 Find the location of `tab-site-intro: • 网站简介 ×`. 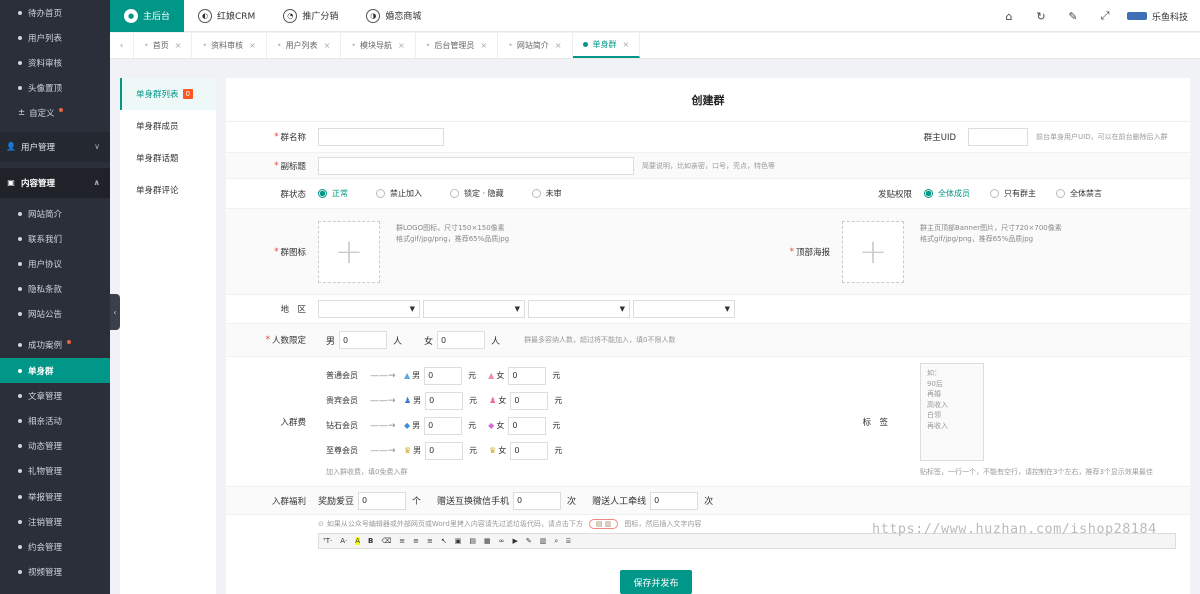

tab-site-intro: • 网站简介 × is located at coordinates (535, 45).